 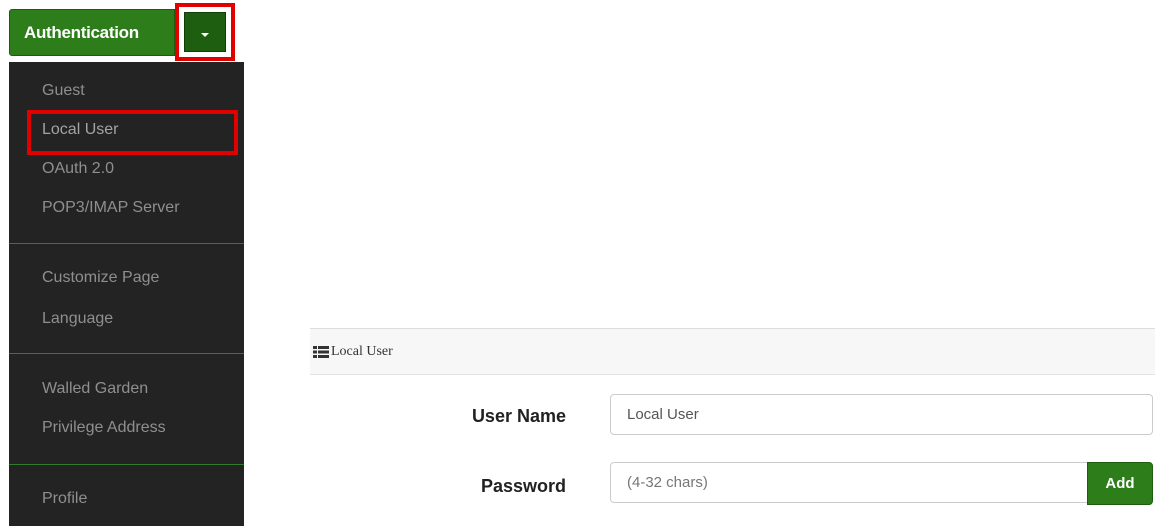 What do you see at coordinates (523, 486) in the screenshot?
I see `password-label: Password` at bounding box center [523, 486].